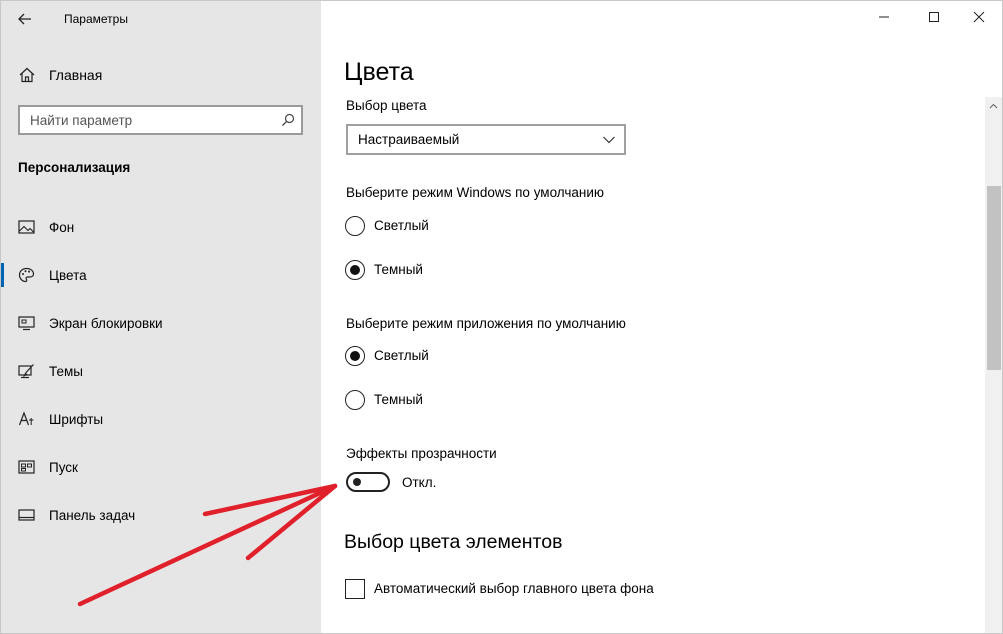 This screenshot has height=634, width=1003. I want to click on back-button, so click(25, 19).